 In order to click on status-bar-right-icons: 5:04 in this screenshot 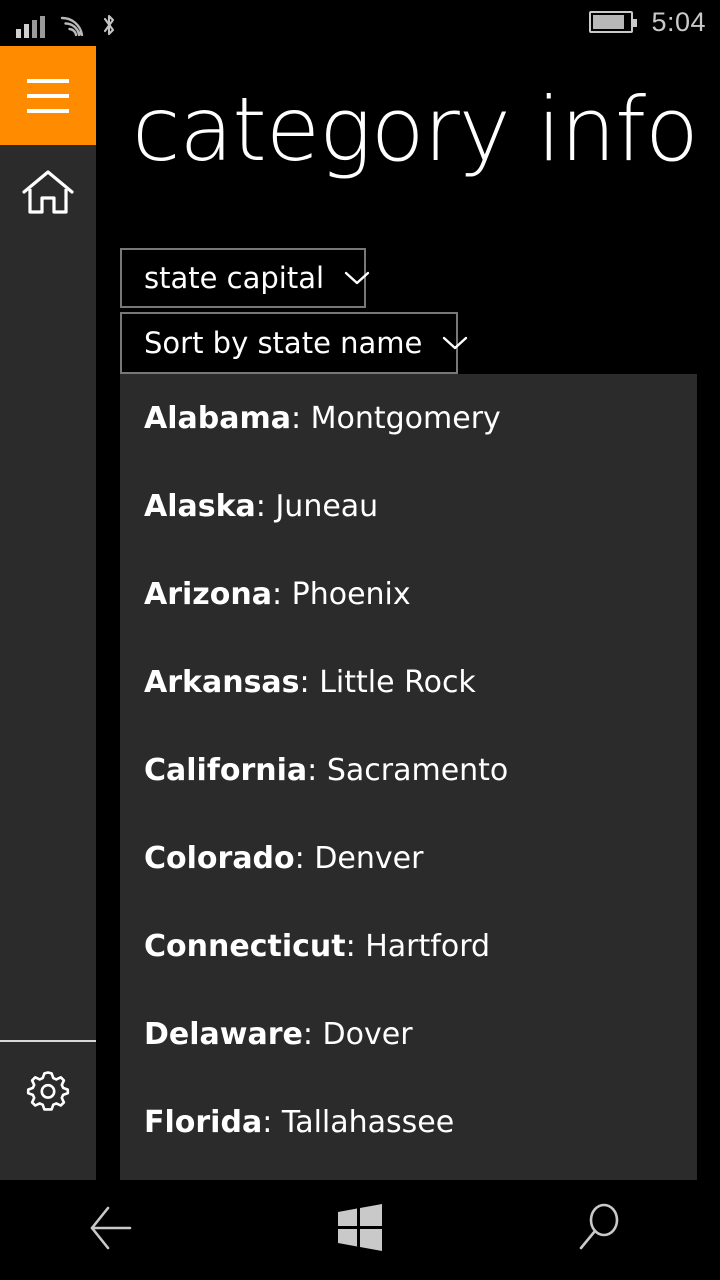, I will do `click(647, 22)`.